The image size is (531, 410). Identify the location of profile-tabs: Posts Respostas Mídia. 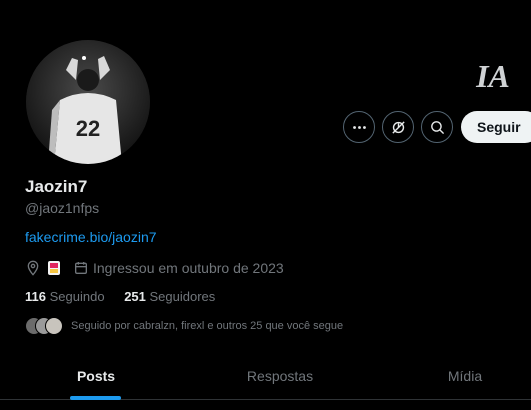
(265, 376).